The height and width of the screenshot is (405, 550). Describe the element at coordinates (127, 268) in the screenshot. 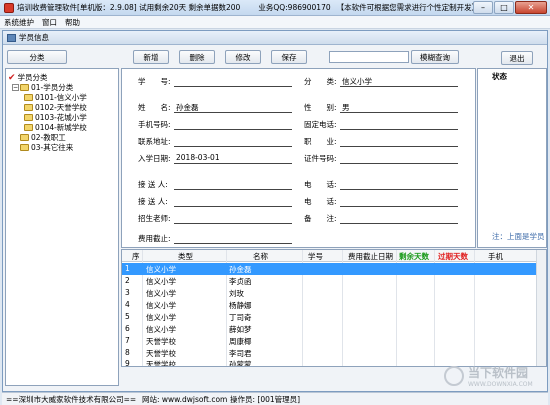

I see `cell-no: 1` at that location.